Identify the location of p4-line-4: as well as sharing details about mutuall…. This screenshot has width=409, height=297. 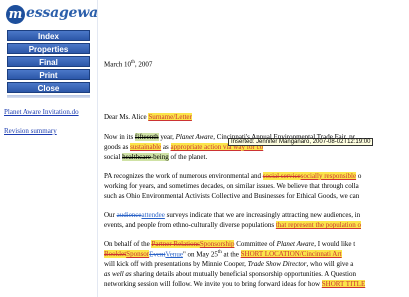
(230, 274).